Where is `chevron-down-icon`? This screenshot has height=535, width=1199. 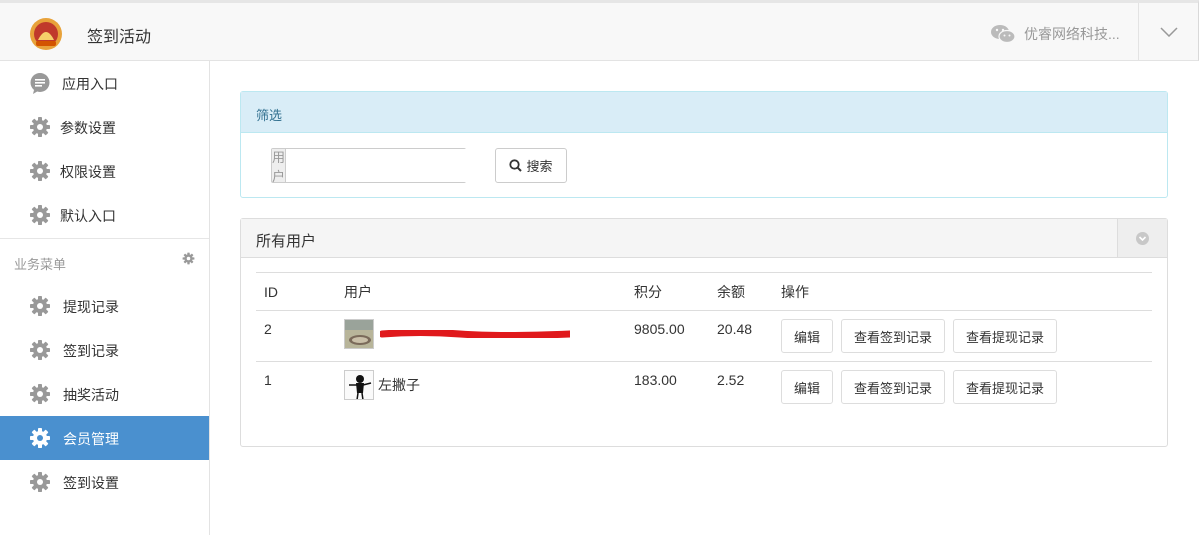
chevron-down-icon is located at coordinates (1169, 32).